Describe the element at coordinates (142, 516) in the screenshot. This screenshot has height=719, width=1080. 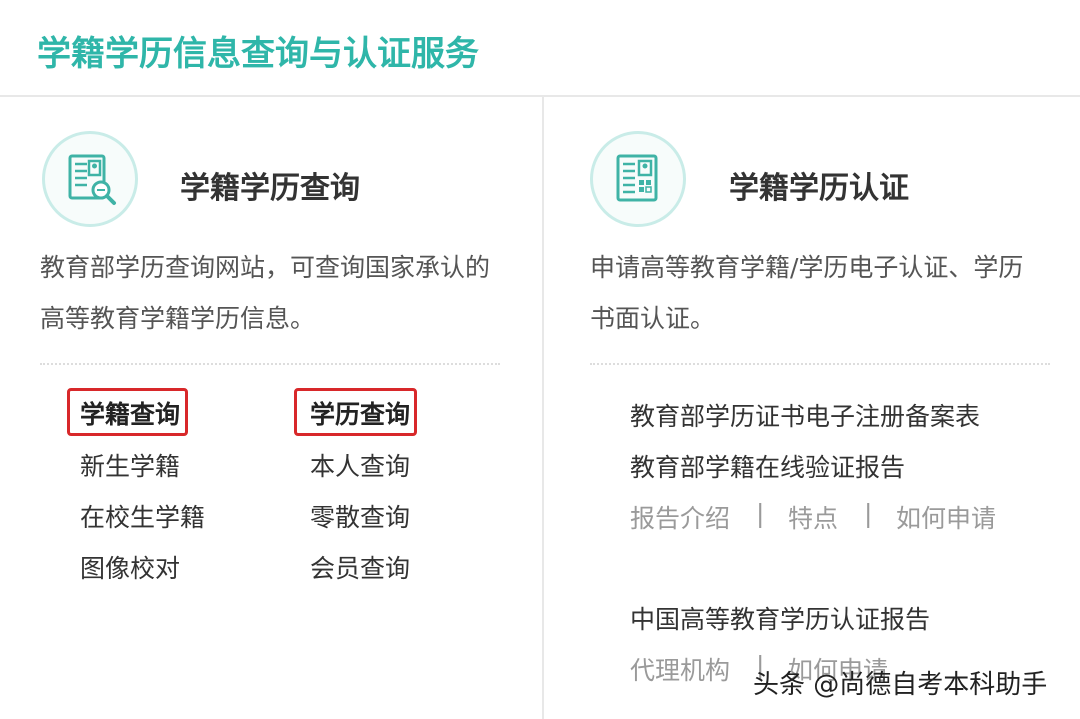
I see `link-current-student-status: 在校生学籍` at that location.